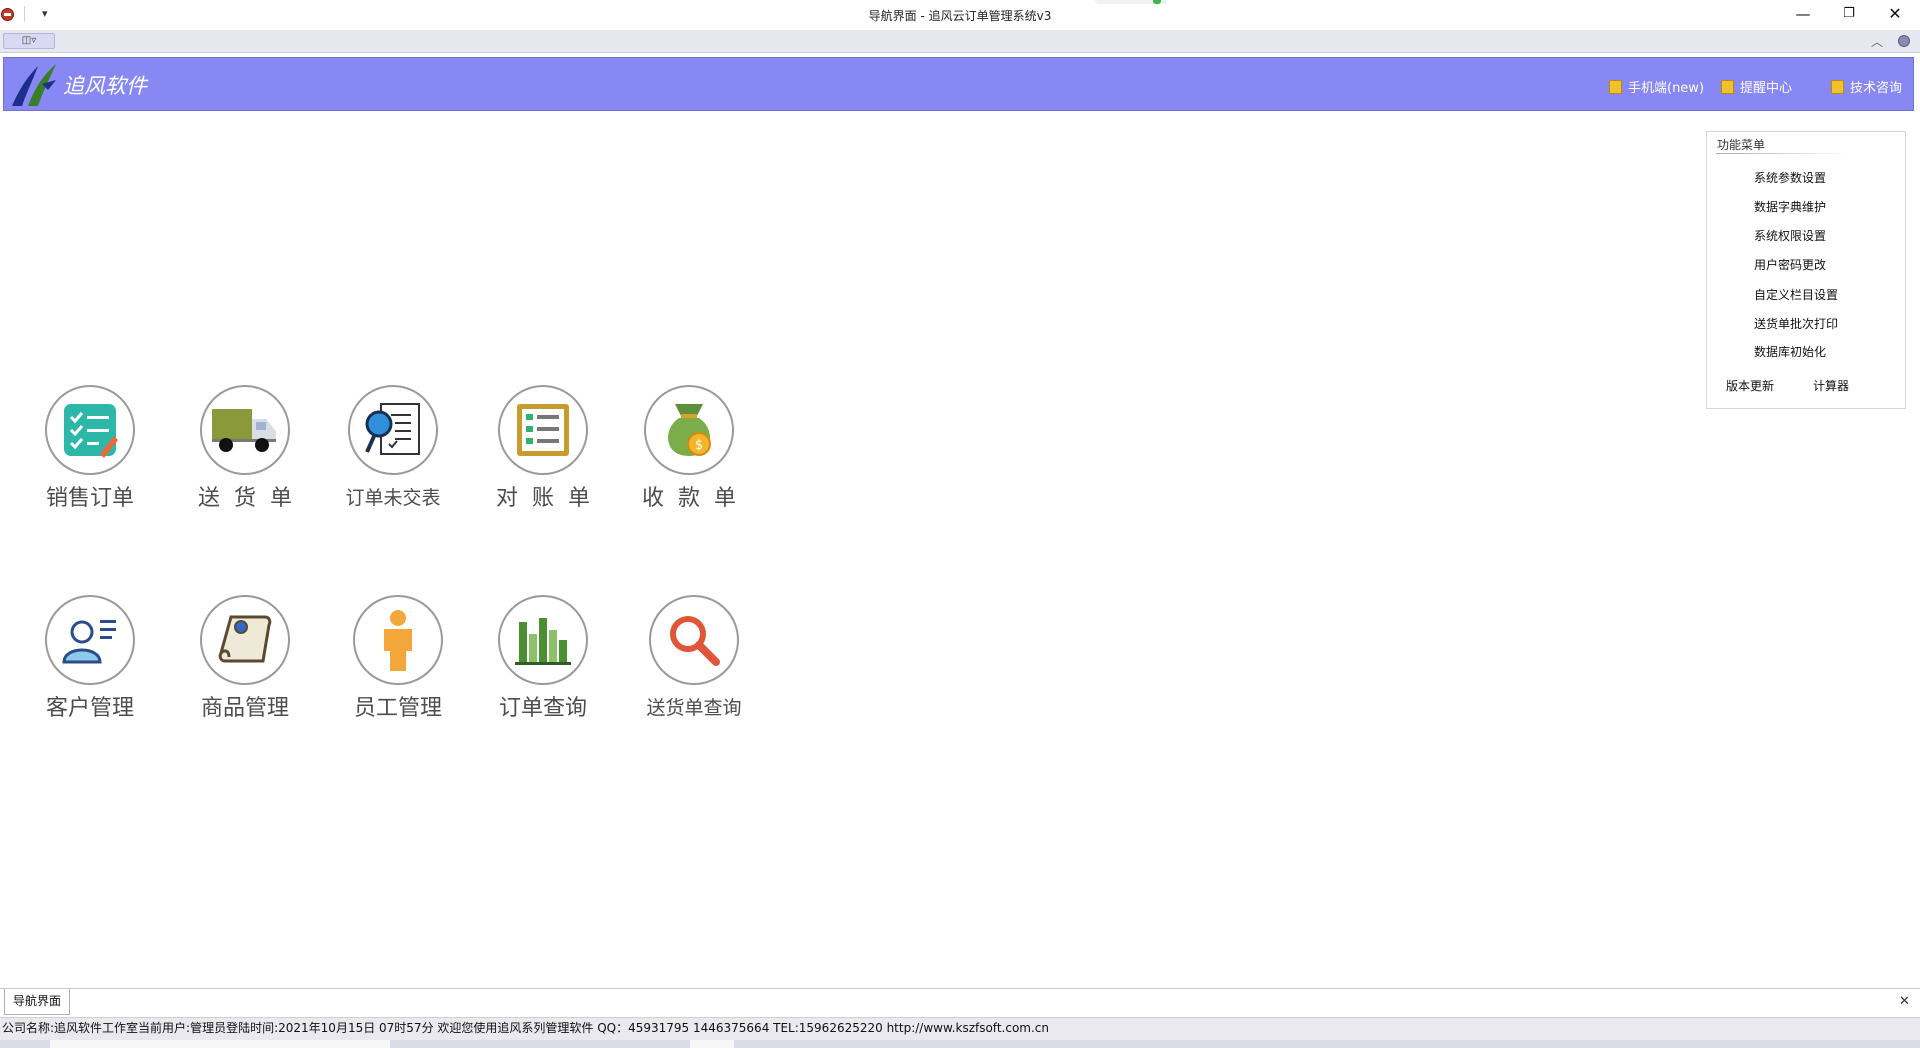  What do you see at coordinates (1796, 323) in the screenshot?
I see `menu-item-batch-print: 送货单批次打印` at bounding box center [1796, 323].